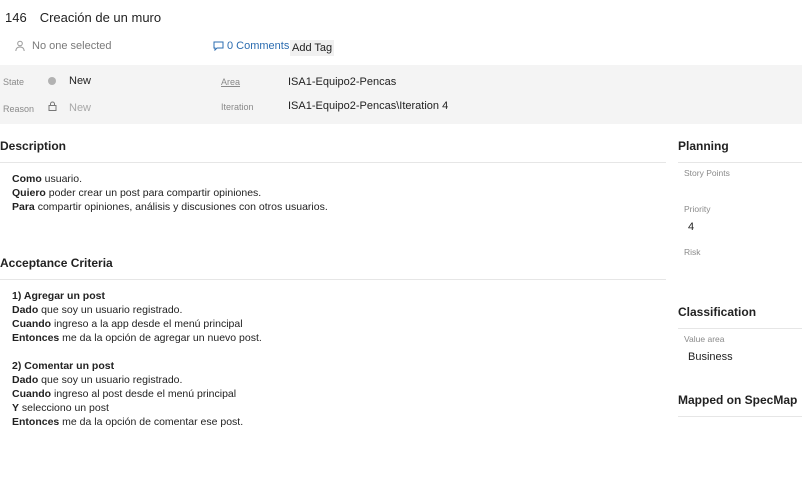 The width and height of the screenshot is (802, 483). What do you see at coordinates (692, 252) in the screenshot?
I see `risk-label: Risk` at bounding box center [692, 252].